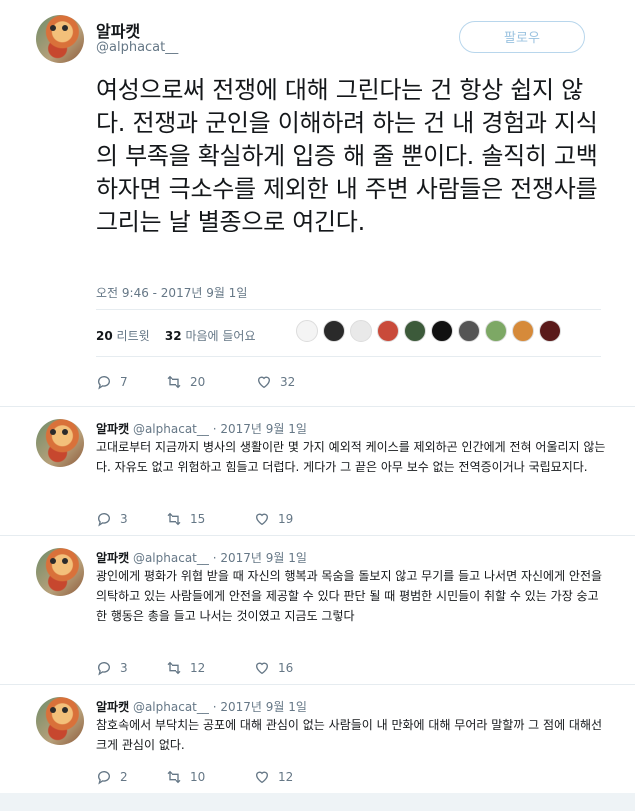 This screenshot has width=635, height=811. I want to click on like-button: 19, so click(273, 519).